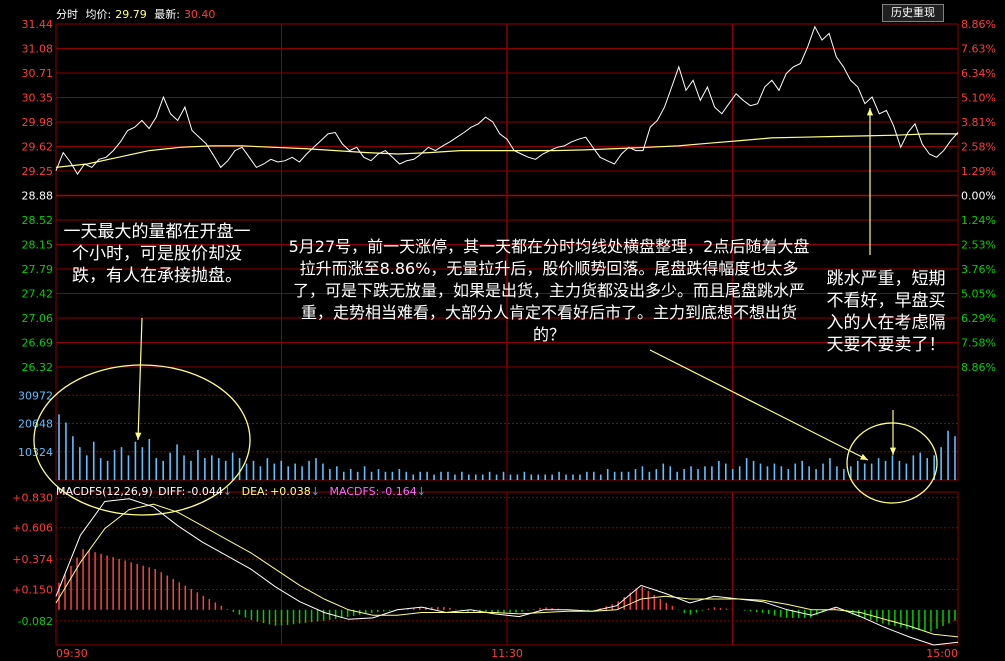 The width and height of the screenshot is (1005, 661). I want to click on chart-header: 分时 均价: 29.79 最新: 30.40, so click(137, 14).